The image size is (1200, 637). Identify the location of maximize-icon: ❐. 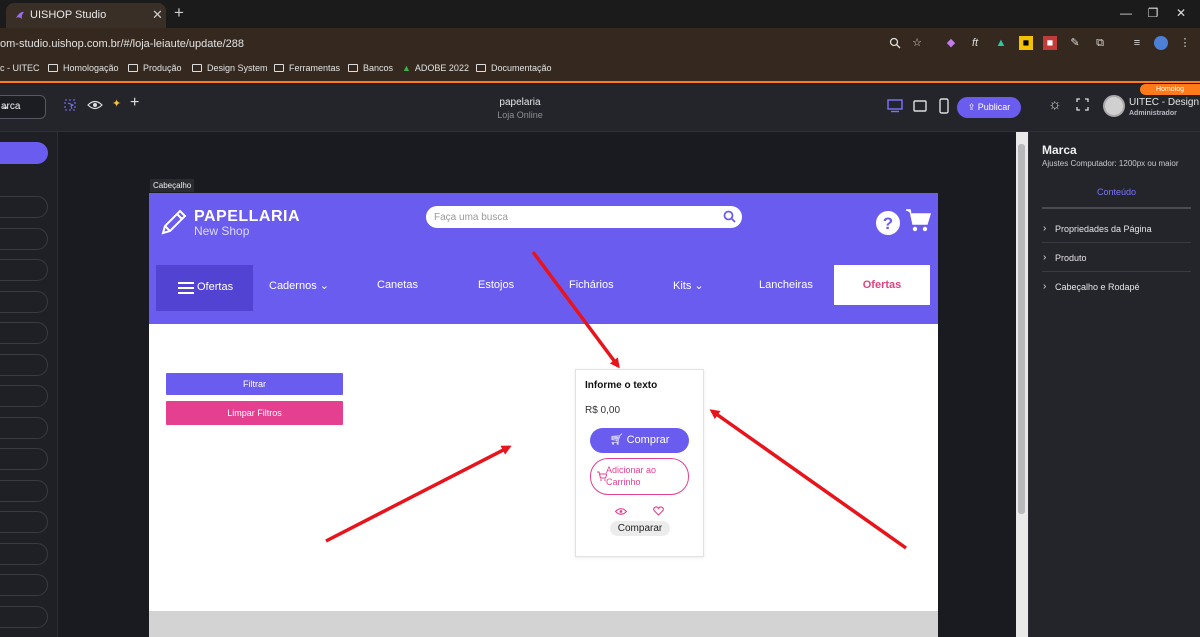
(1153, 13).